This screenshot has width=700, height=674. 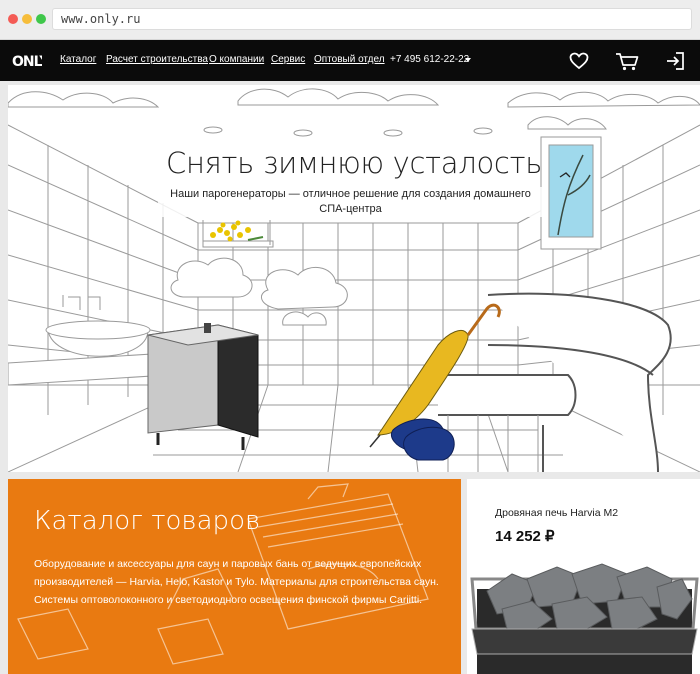 What do you see at coordinates (372, 19) in the screenshot?
I see `address-bar: www.only.ru` at bounding box center [372, 19].